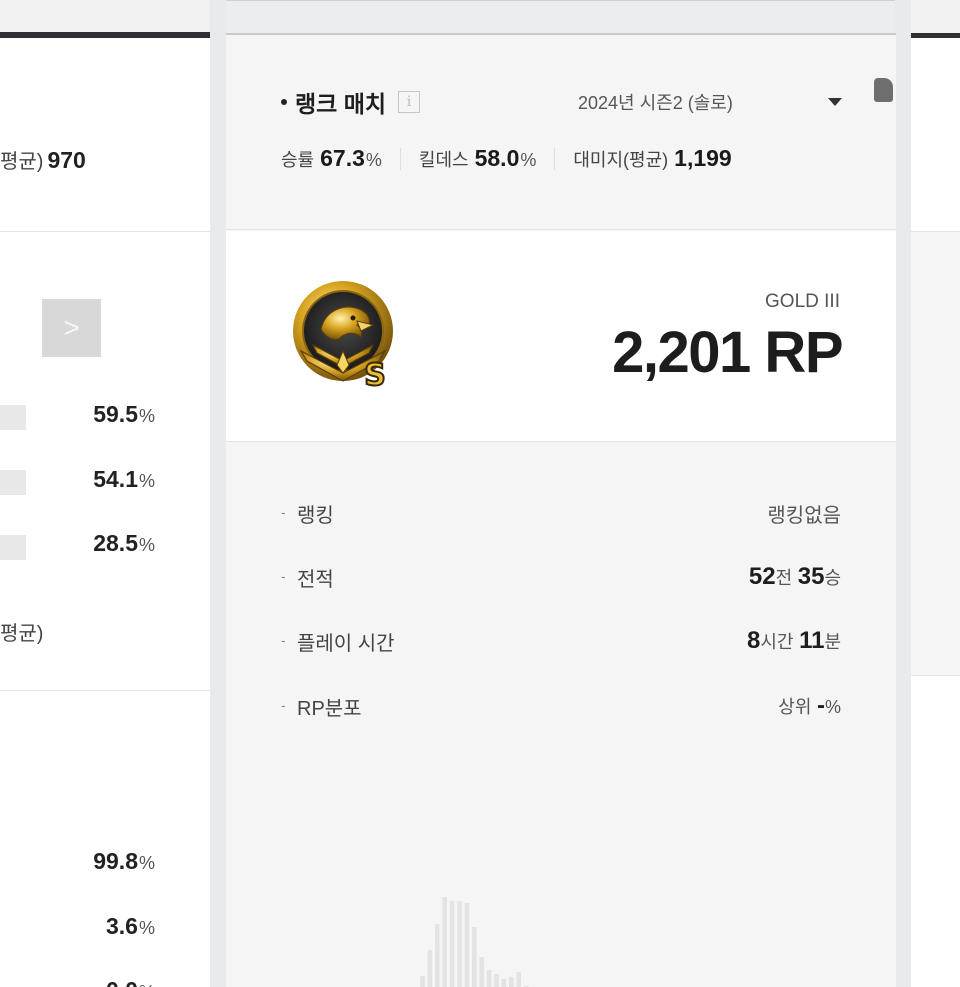  I want to click on winrate-label: 승률, so click(298, 160).